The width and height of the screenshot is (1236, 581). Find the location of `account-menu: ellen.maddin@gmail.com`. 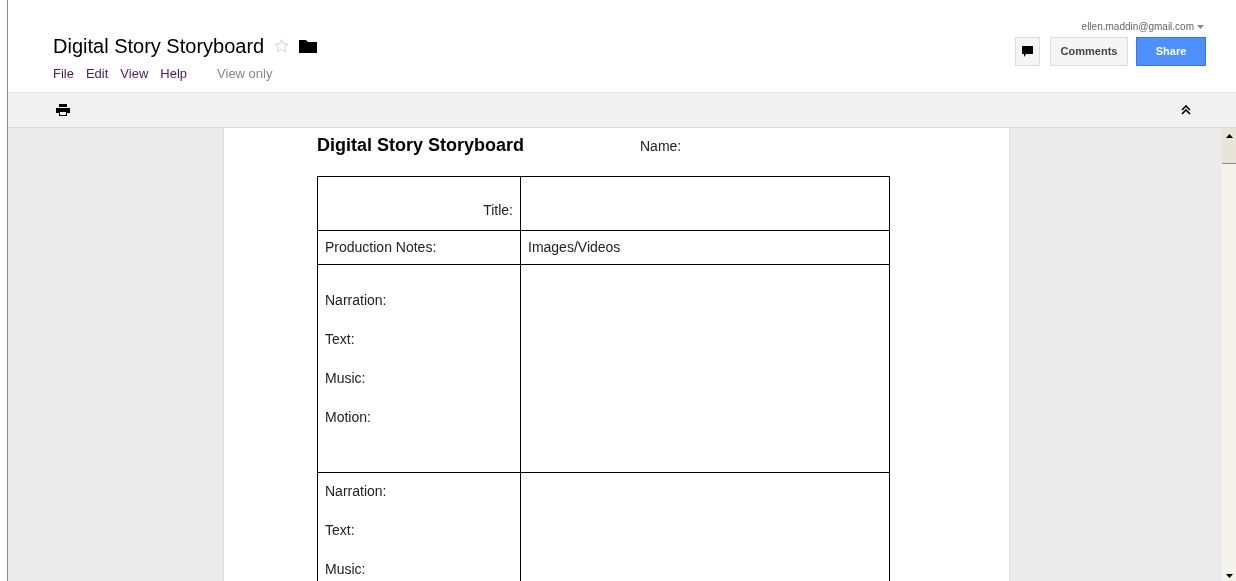

account-menu: ellen.maddin@gmail.com is located at coordinates (1143, 26).